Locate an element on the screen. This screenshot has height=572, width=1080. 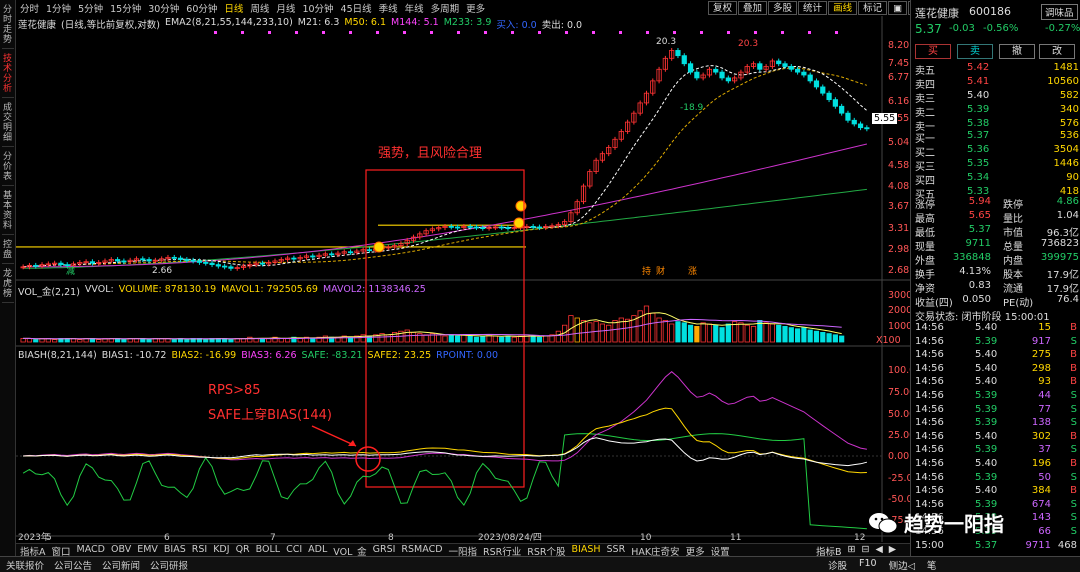
period-tab: 分时 is located at coordinates (29, 8).